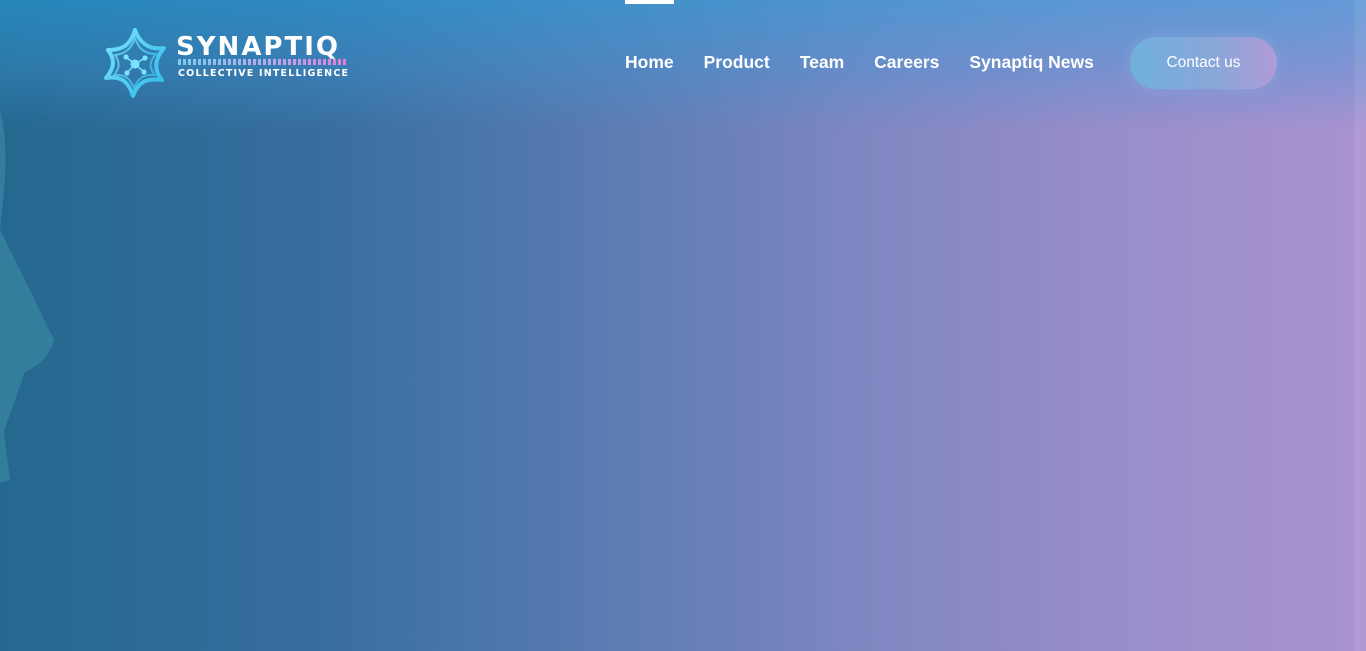 The height and width of the screenshot is (651, 1366). I want to click on contact-us-button: Contact us, so click(1203, 63).